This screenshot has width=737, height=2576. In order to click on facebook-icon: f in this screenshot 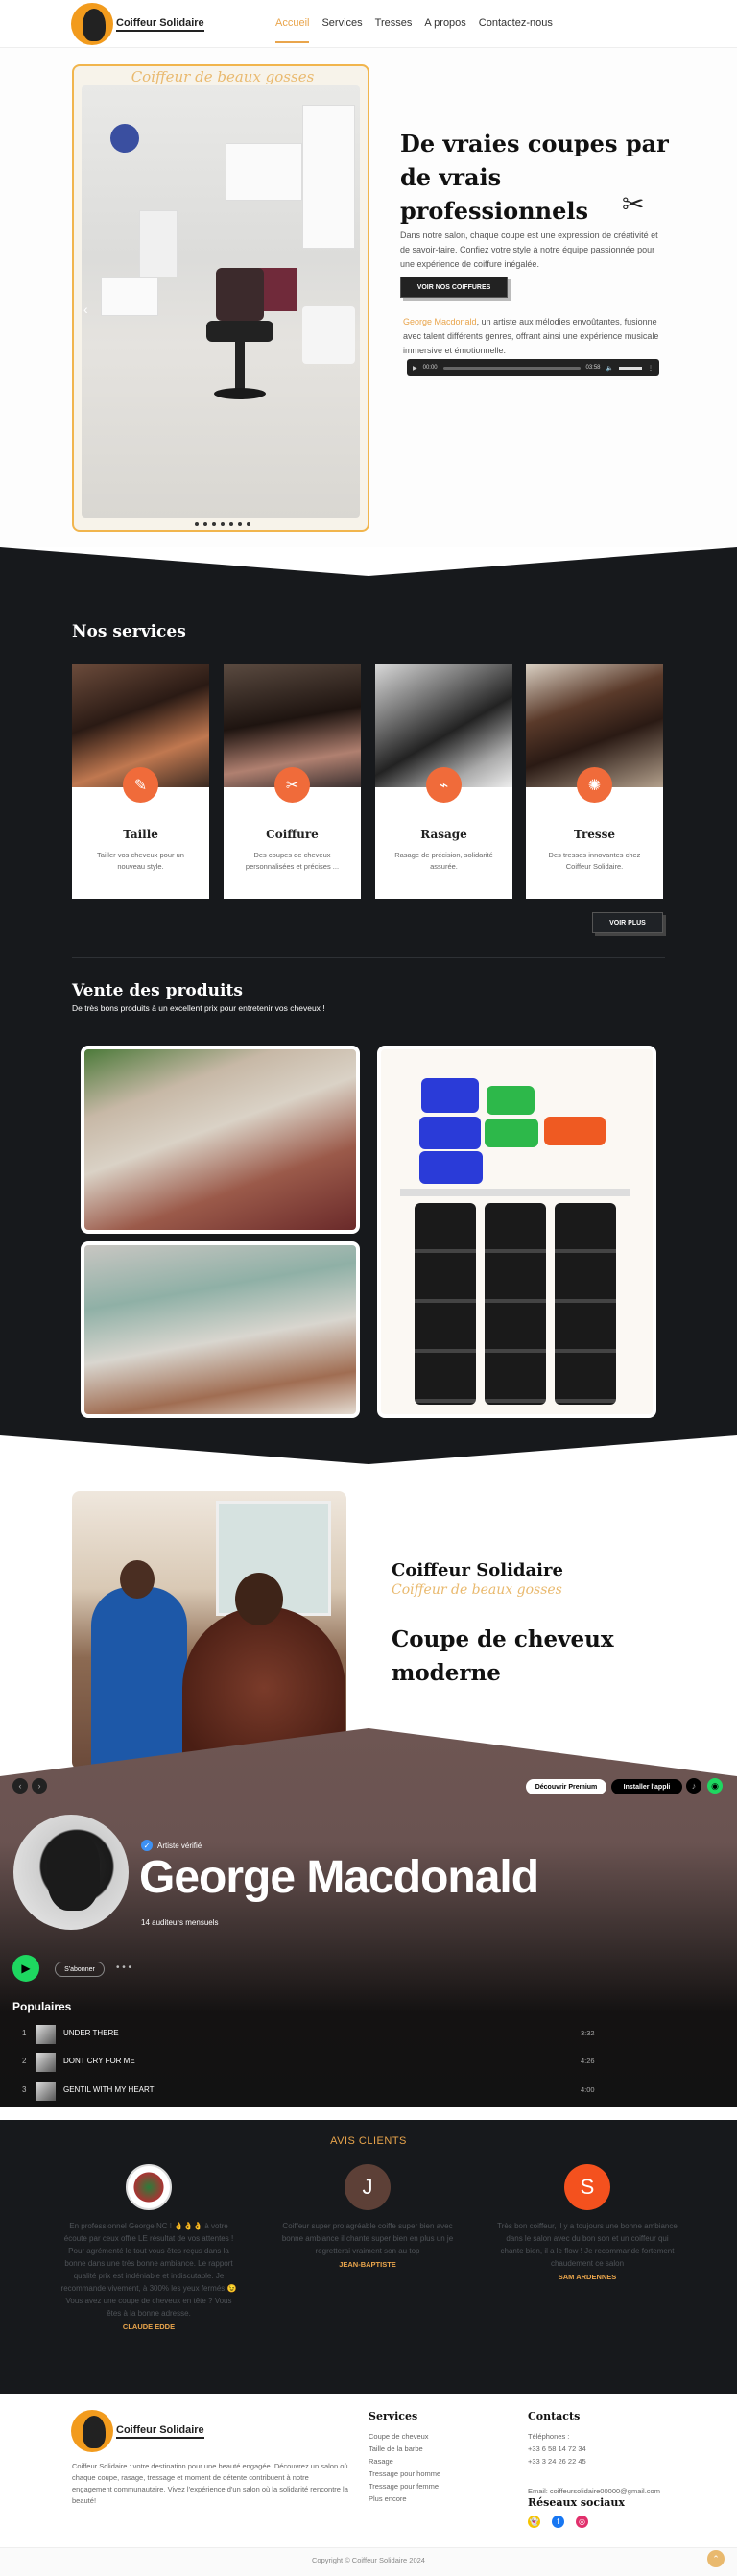, I will do `click(558, 2522)`.